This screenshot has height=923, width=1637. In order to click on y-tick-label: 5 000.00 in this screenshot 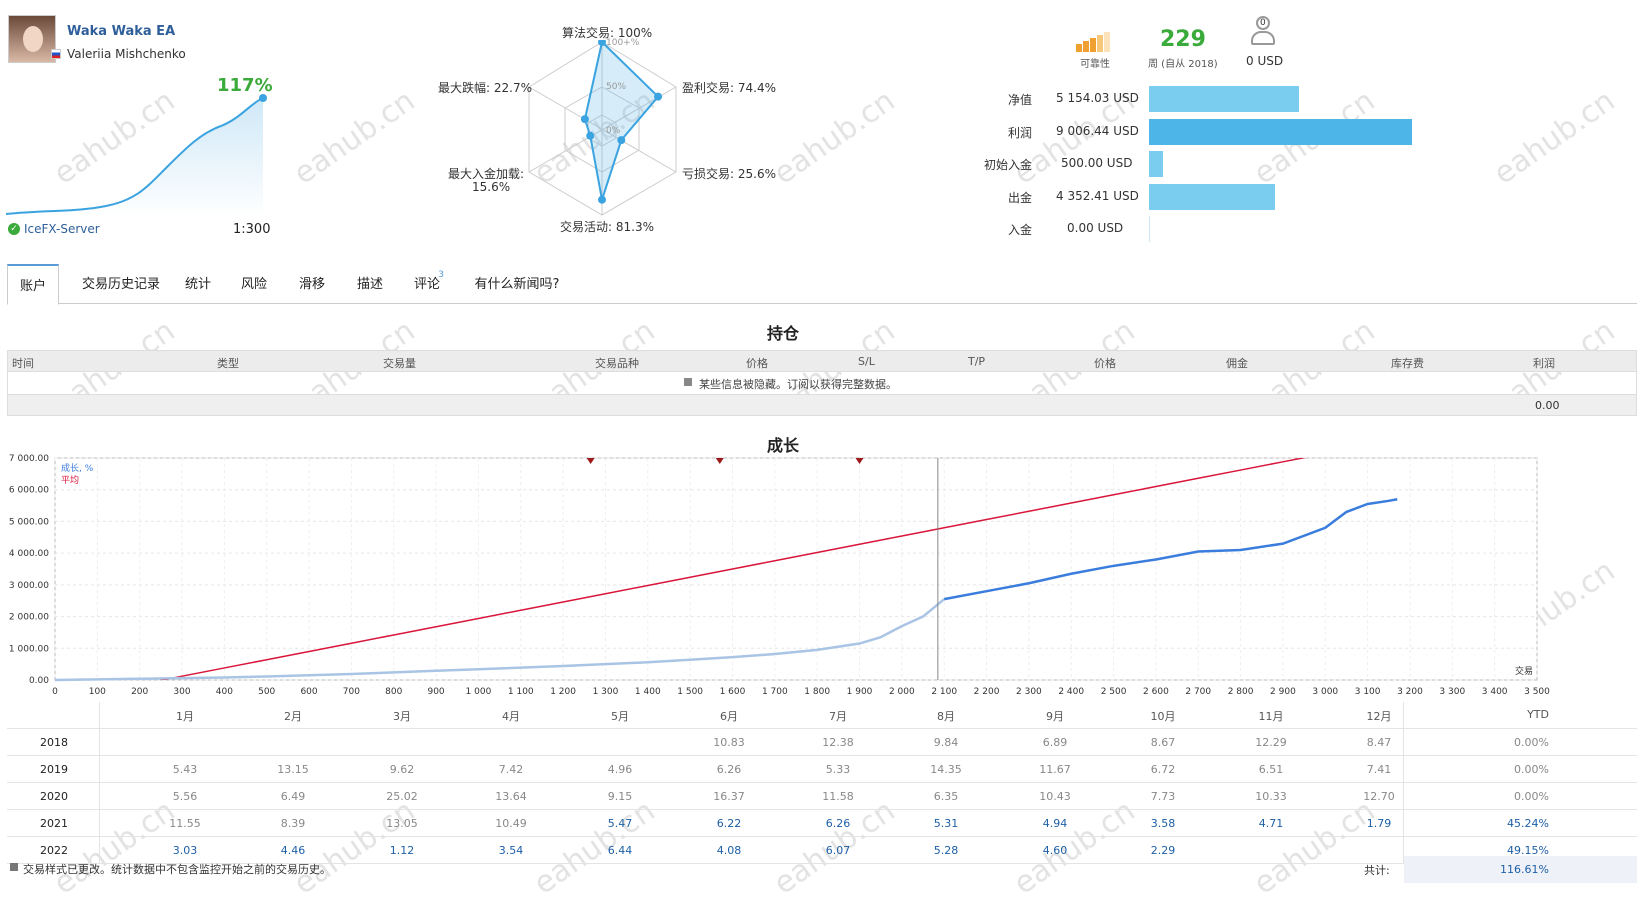, I will do `click(29, 522)`.